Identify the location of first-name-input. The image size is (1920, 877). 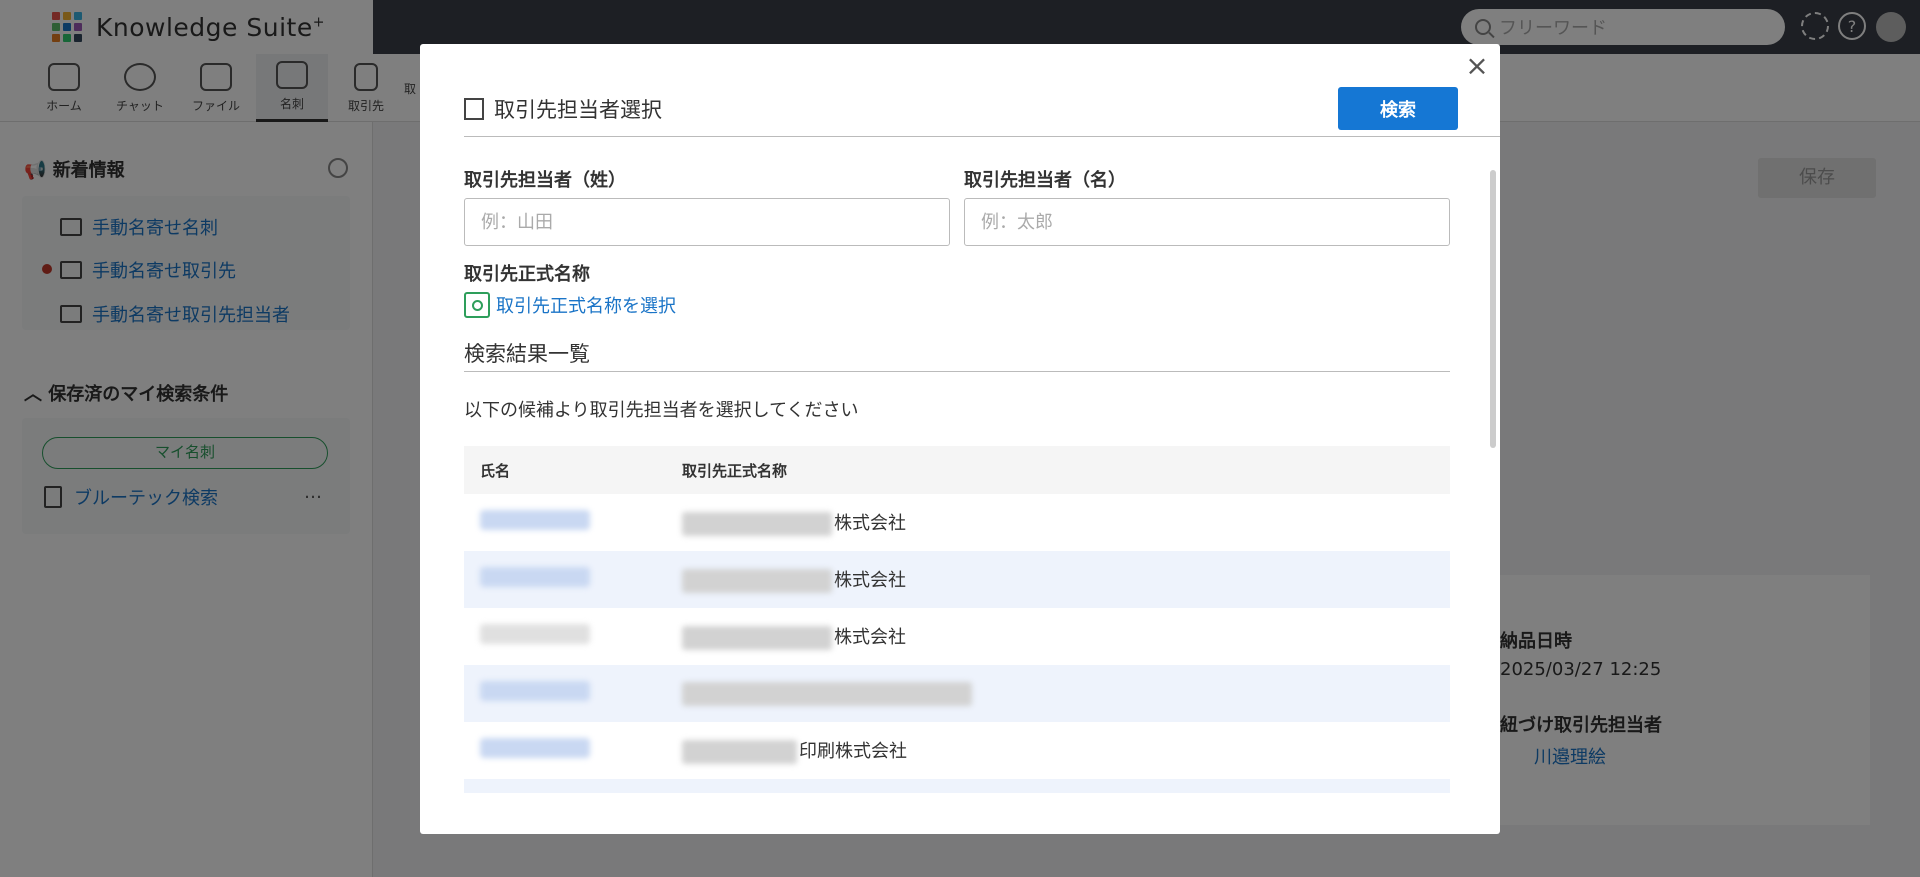
(1207, 222).